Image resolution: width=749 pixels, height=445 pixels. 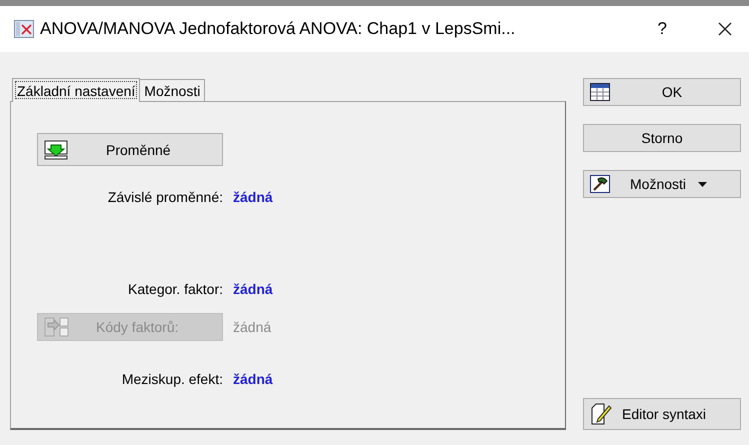 I want to click on variables-button: Proměnné, so click(x=130, y=149).